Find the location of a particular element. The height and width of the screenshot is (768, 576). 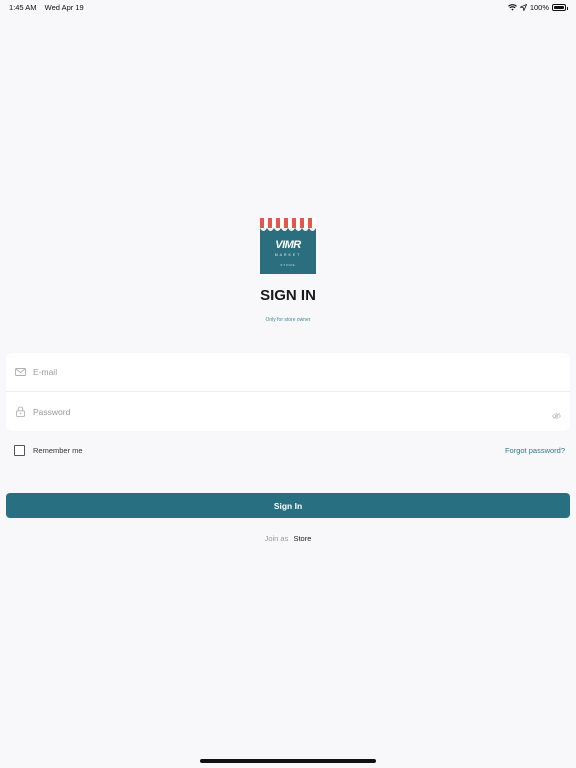

remember-label: Remember me is located at coordinates (58, 450).